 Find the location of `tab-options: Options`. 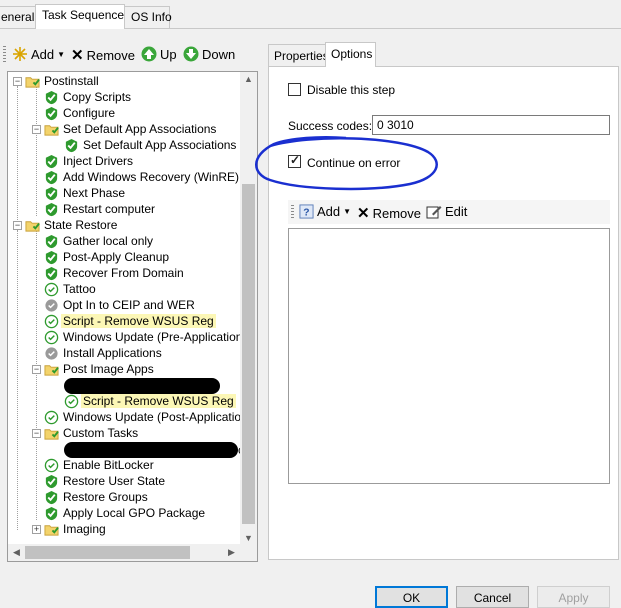

tab-options: Options is located at coordinates (350, 54).